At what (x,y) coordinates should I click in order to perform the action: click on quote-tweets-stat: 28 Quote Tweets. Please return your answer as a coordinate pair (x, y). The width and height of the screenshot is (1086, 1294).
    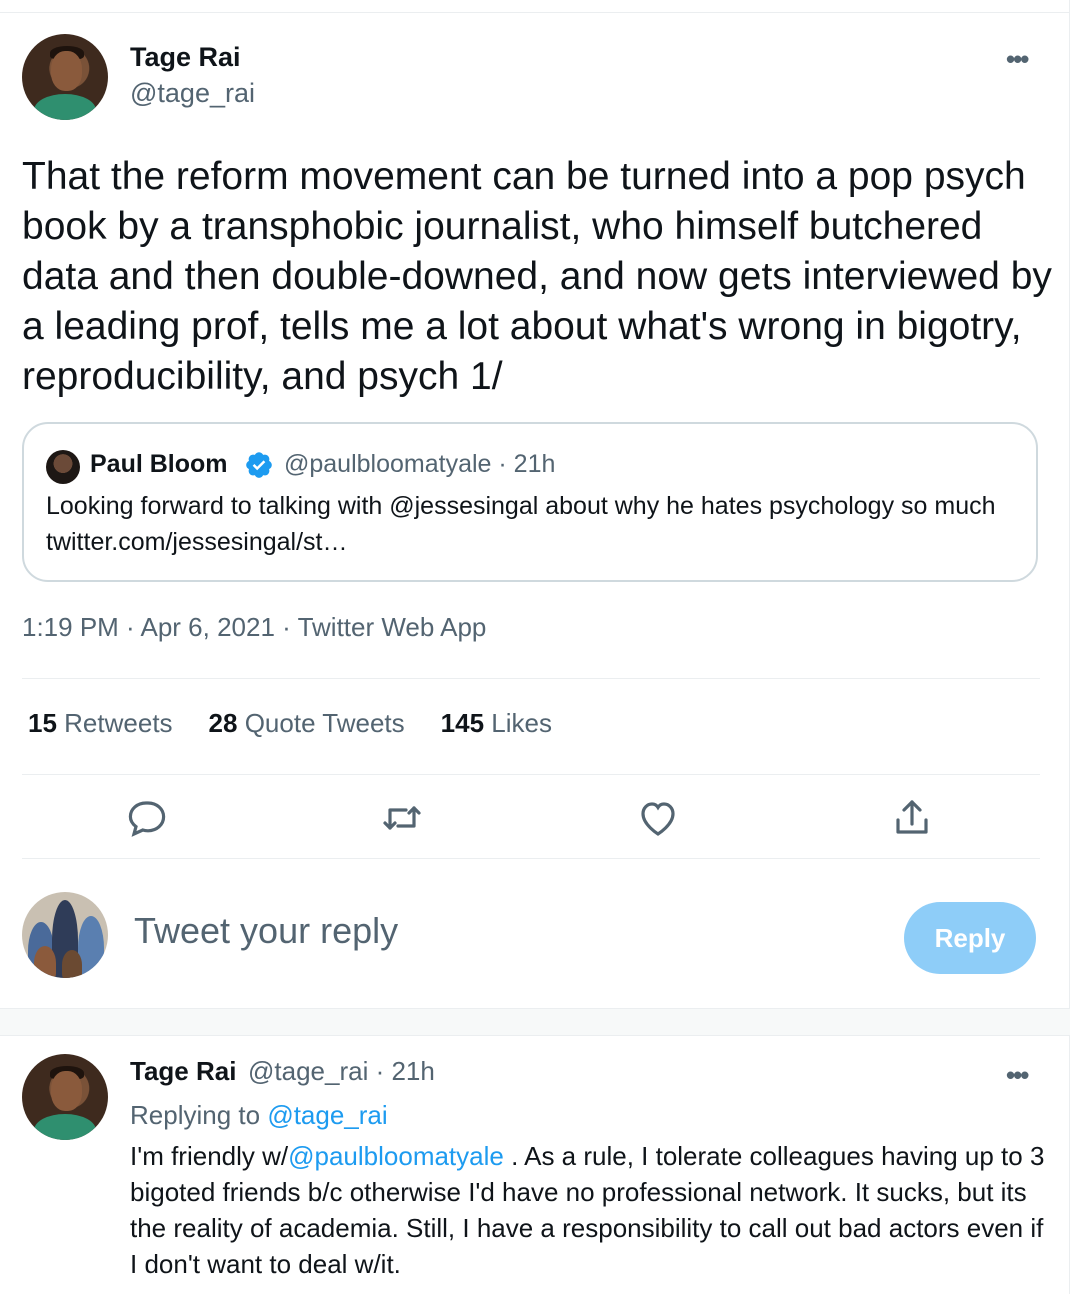
    Looking at the image, I should click on (307, 723).